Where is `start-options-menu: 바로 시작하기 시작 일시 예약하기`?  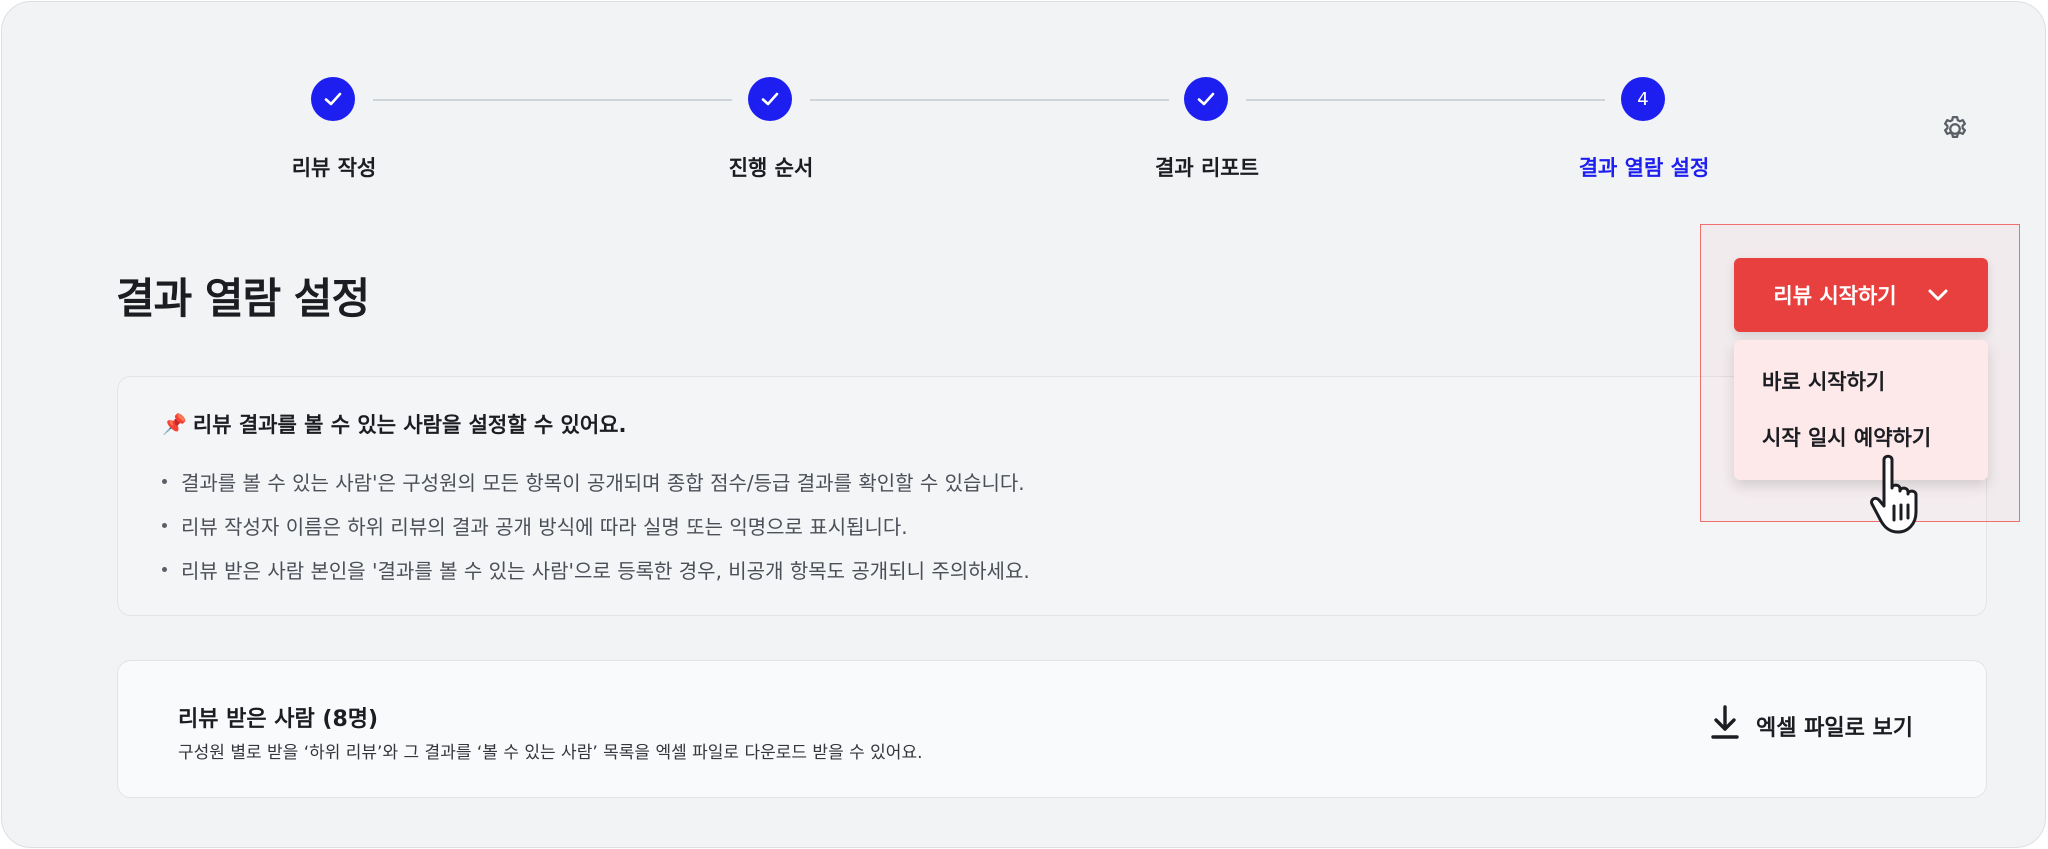
start-options-menu: 바로 시작하기 시작 일시 예약하기 is located at coordinates (1861, 410).